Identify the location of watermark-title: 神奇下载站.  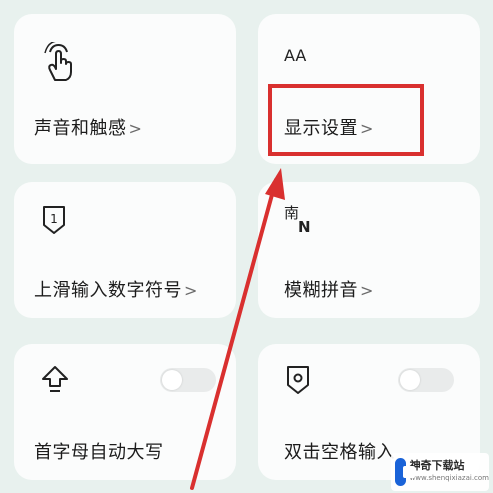
(437, 465).